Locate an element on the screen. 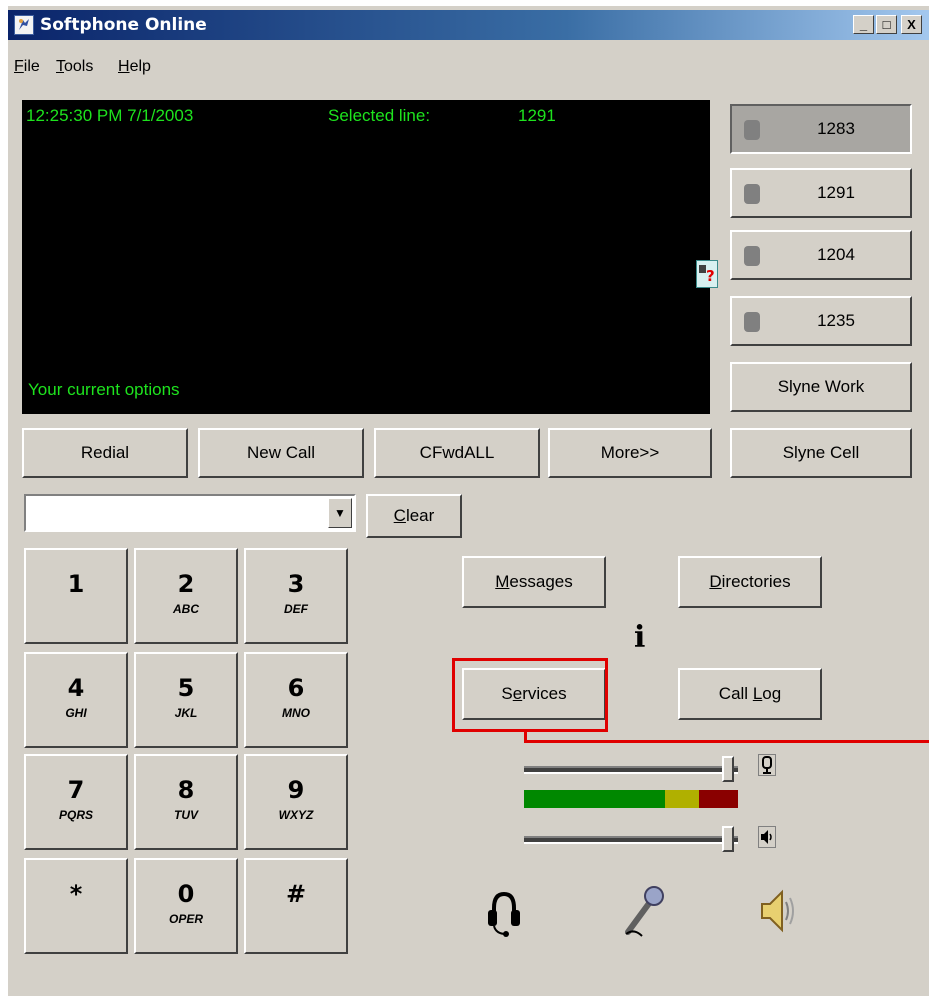 The width and height of the screenshot is (929, 996). speaker-icon is located at coordinates (778, 911).